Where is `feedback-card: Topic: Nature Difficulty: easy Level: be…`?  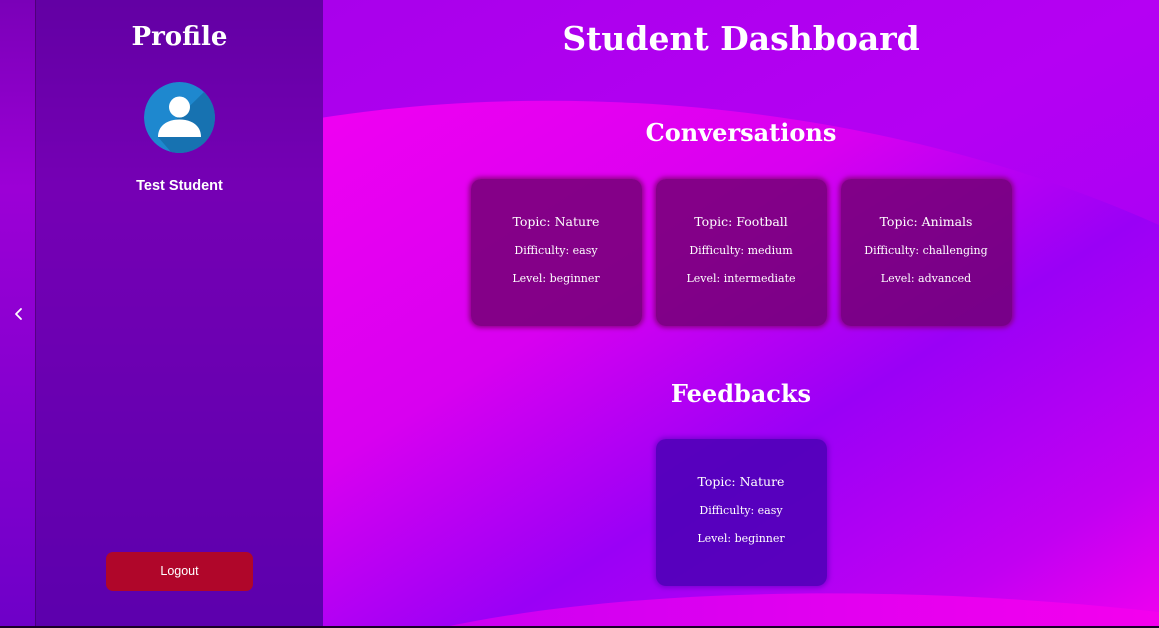
feedback-card: Topic: Nature Difficulty: easy Level: be… is located at coordinates (741, 512).